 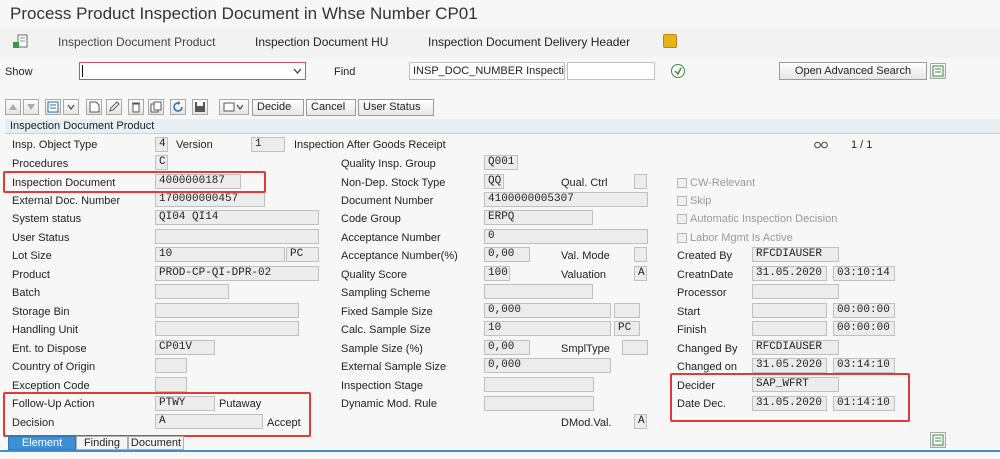 What do you see at coordinates (640, 181) in the screenshot?
I see `qual-ctrl-field` at bounding box center [640, 181].